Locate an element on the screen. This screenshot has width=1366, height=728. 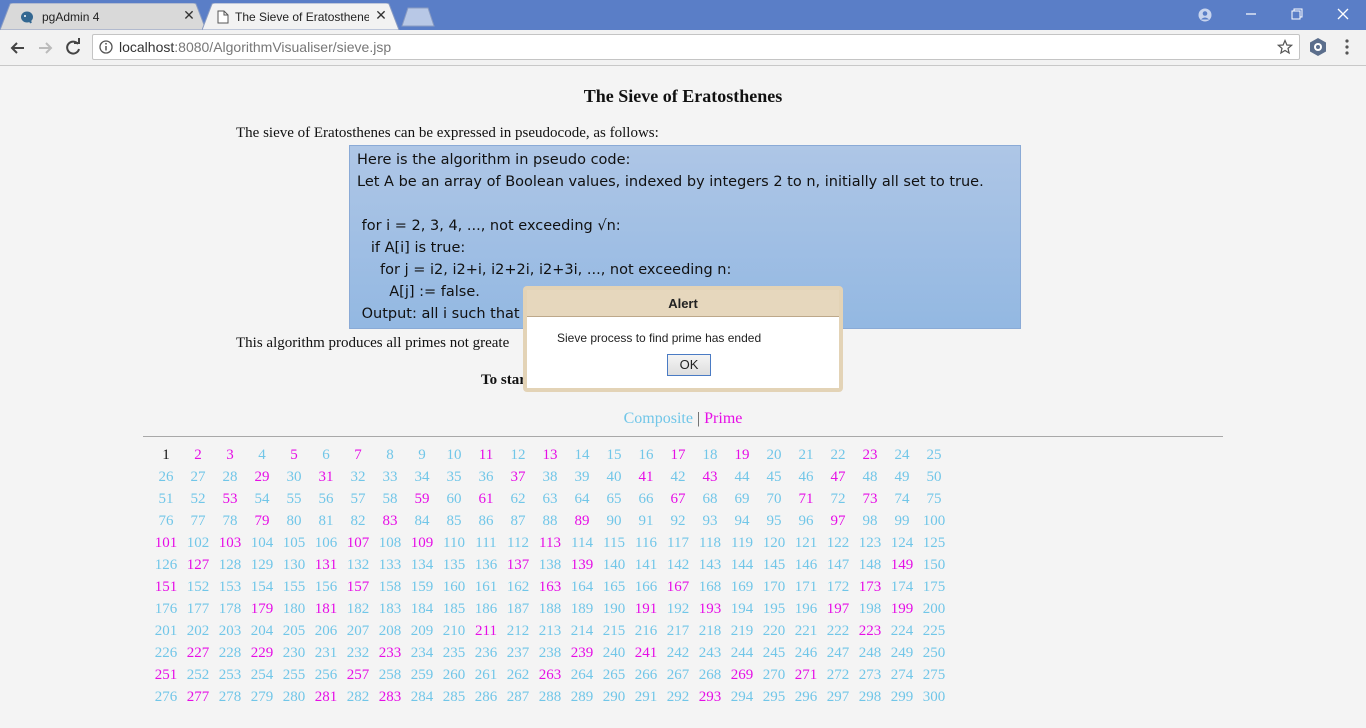
composite-number-cell: 252 is located at coordinates (198, 675).